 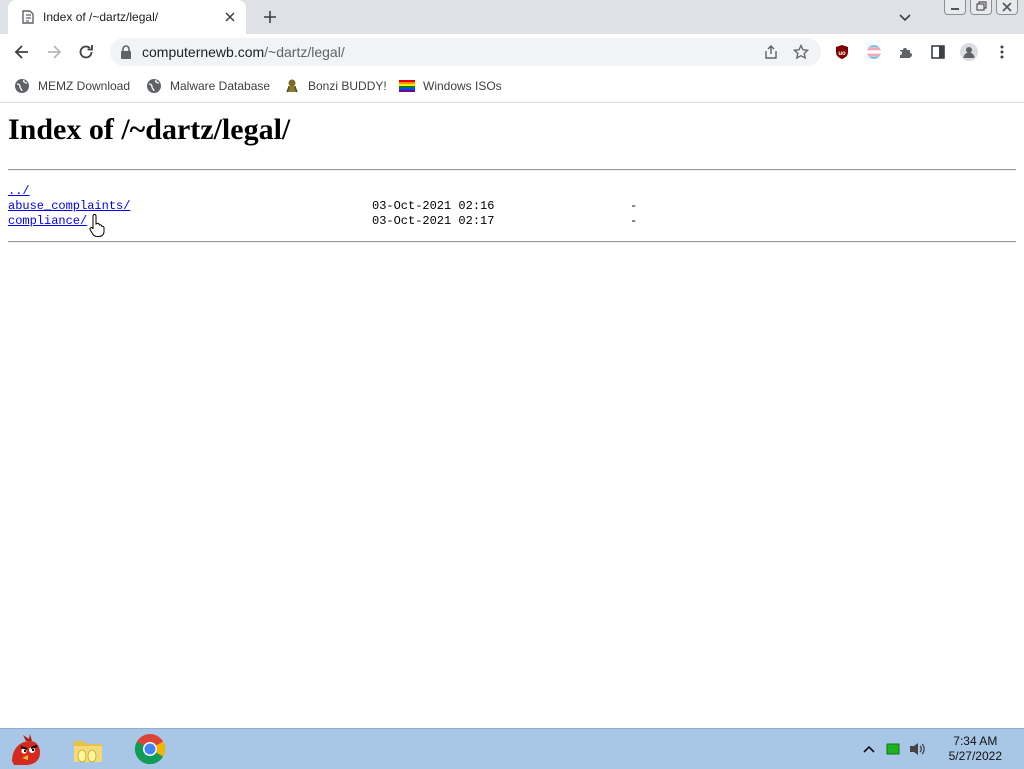 What do you see at coordinates (969, 52) in the screenshot?
I see `profile-avatar-icon` at bounding box center [969, 52].